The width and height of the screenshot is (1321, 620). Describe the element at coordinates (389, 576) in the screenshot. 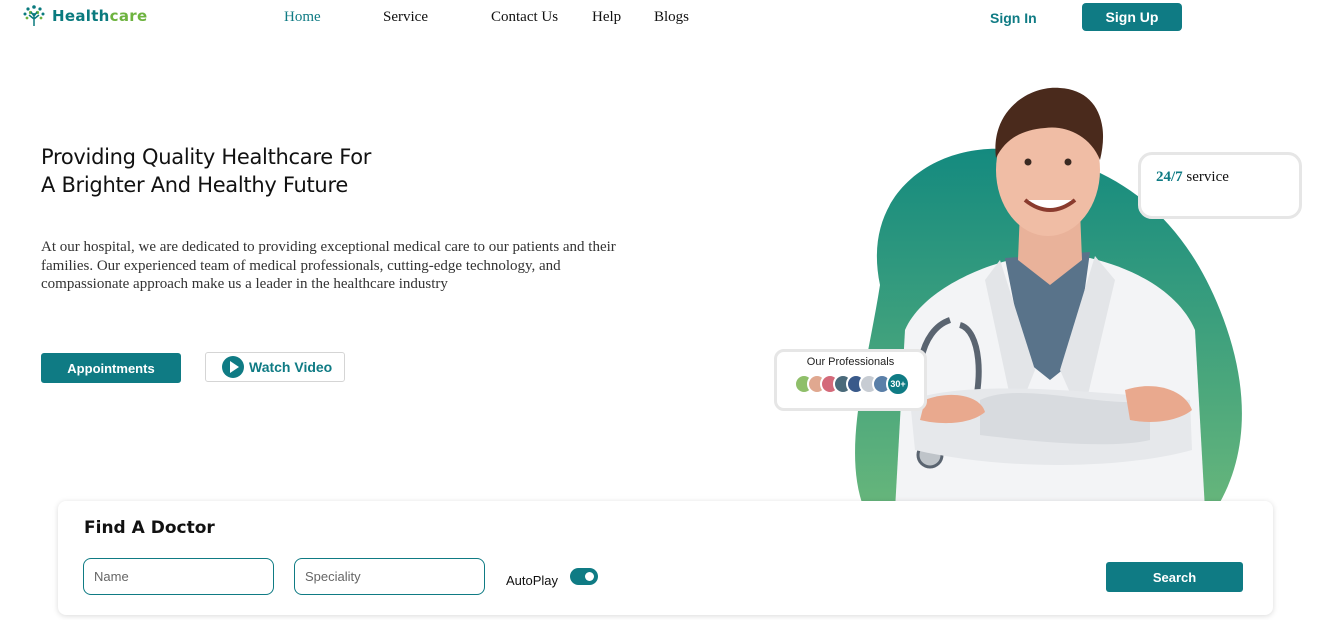

I see `speciality-input` at that location.